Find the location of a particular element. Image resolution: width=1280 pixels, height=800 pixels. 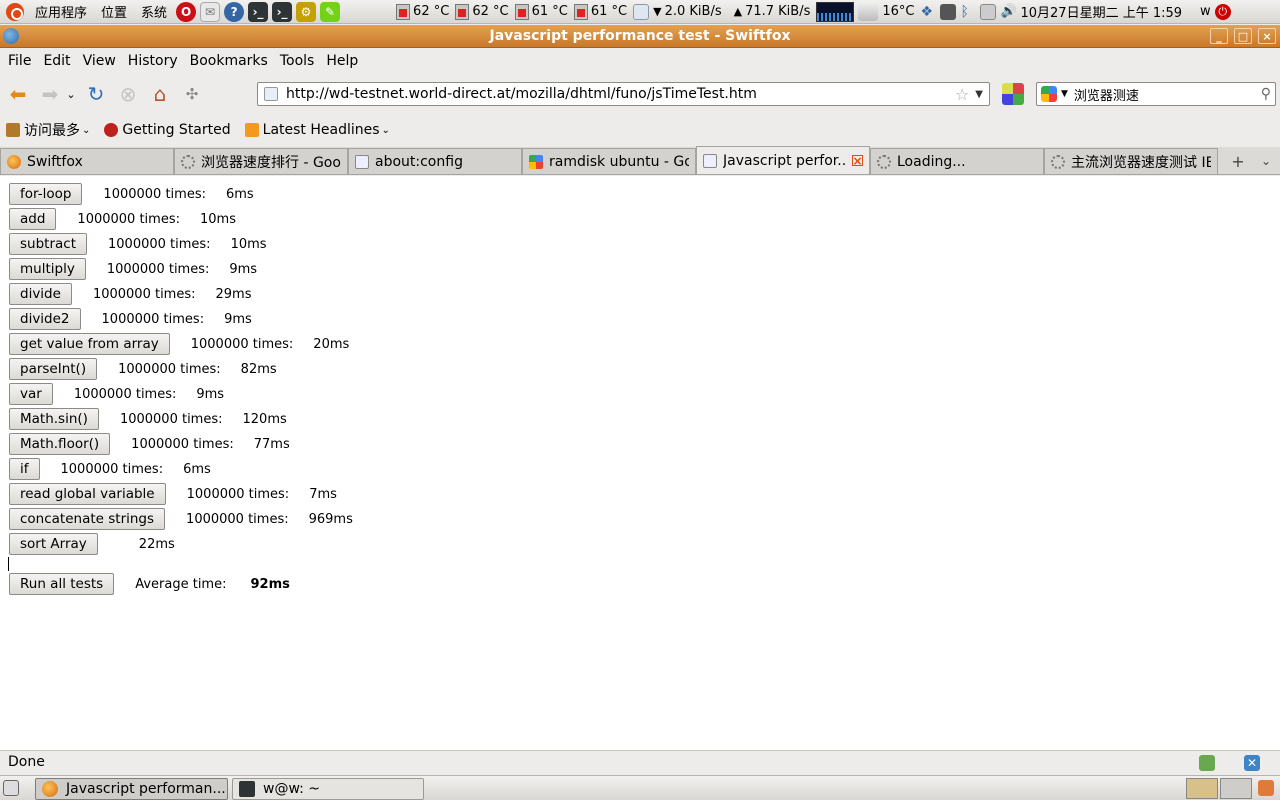

tab-swiftfox: Swiftfox is located at coordinates (87, 161).